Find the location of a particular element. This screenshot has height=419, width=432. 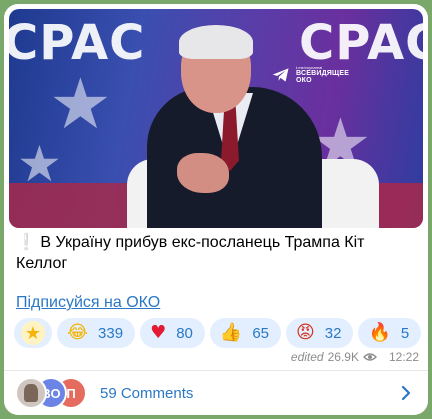

reaction-count: 32 is located at coordinates (333, 333).